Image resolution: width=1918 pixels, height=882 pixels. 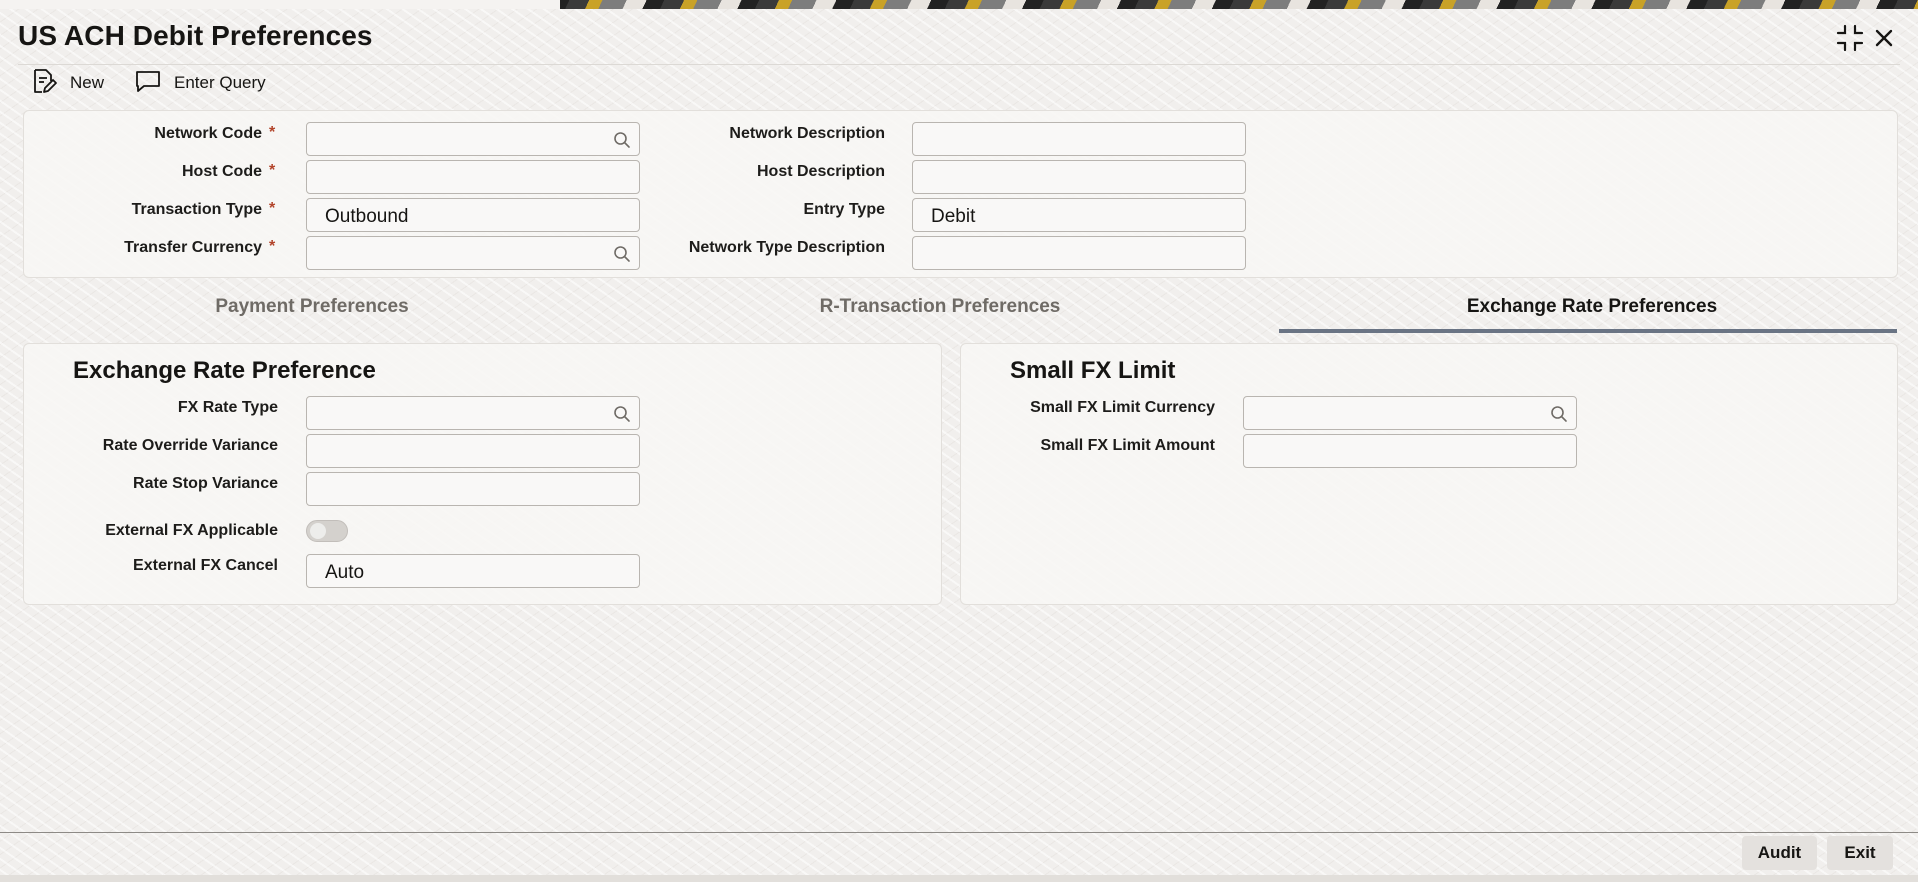 What do you see at coordinates (318, 531) in the screenshot?
I see `toggle-knob` at bounding box center [318, 531].